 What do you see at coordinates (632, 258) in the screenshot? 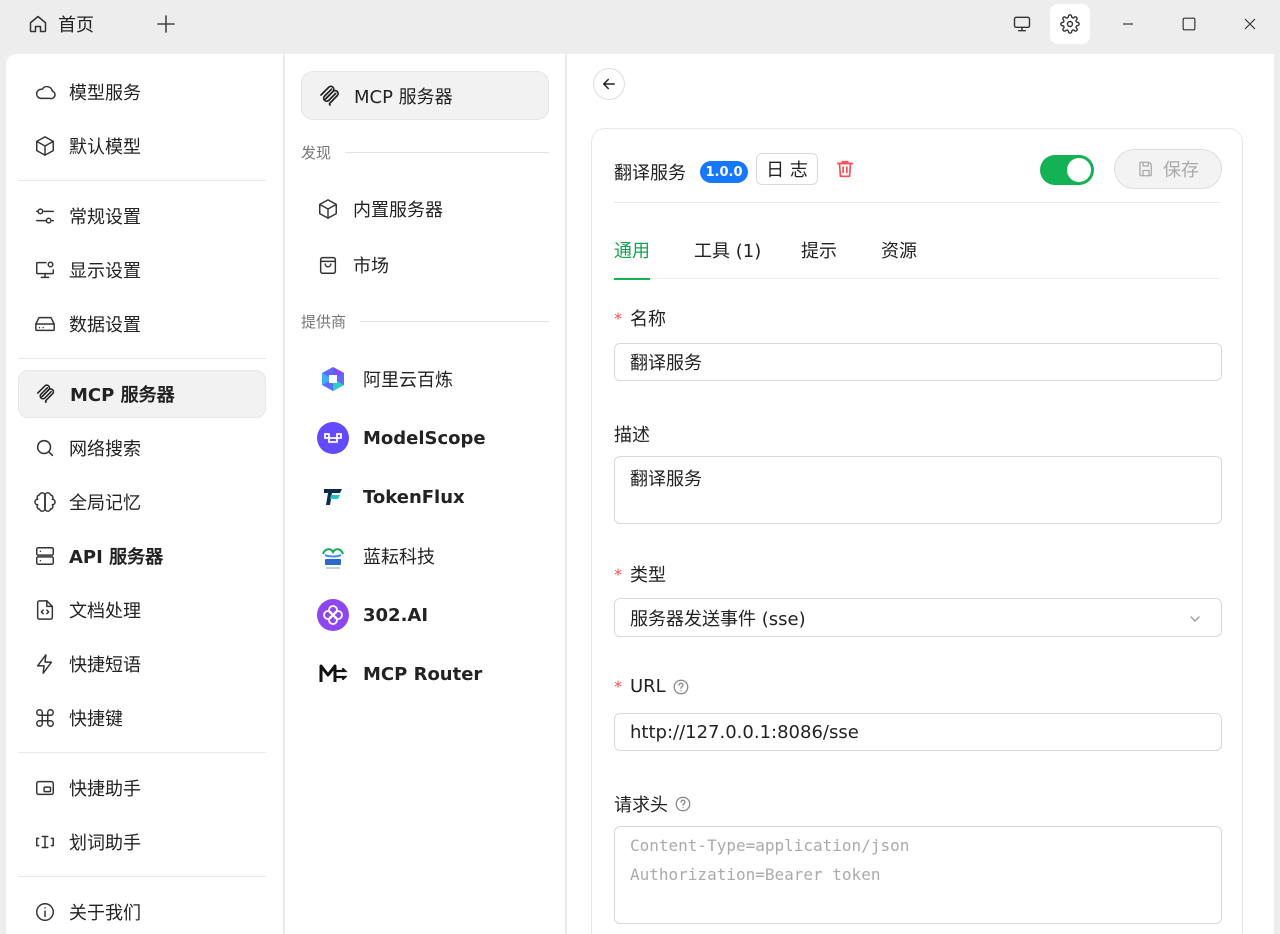
I see `tab-general: 通用` at bounding box center [632, 258].